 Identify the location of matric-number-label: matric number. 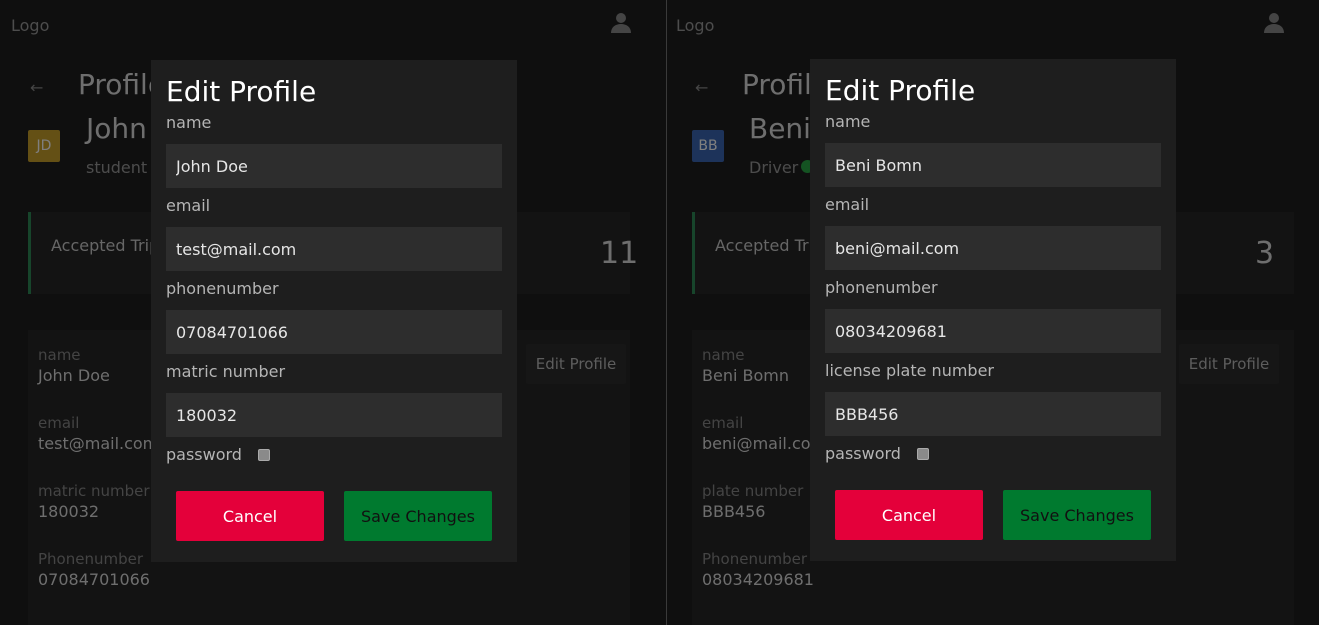
(226, 371).